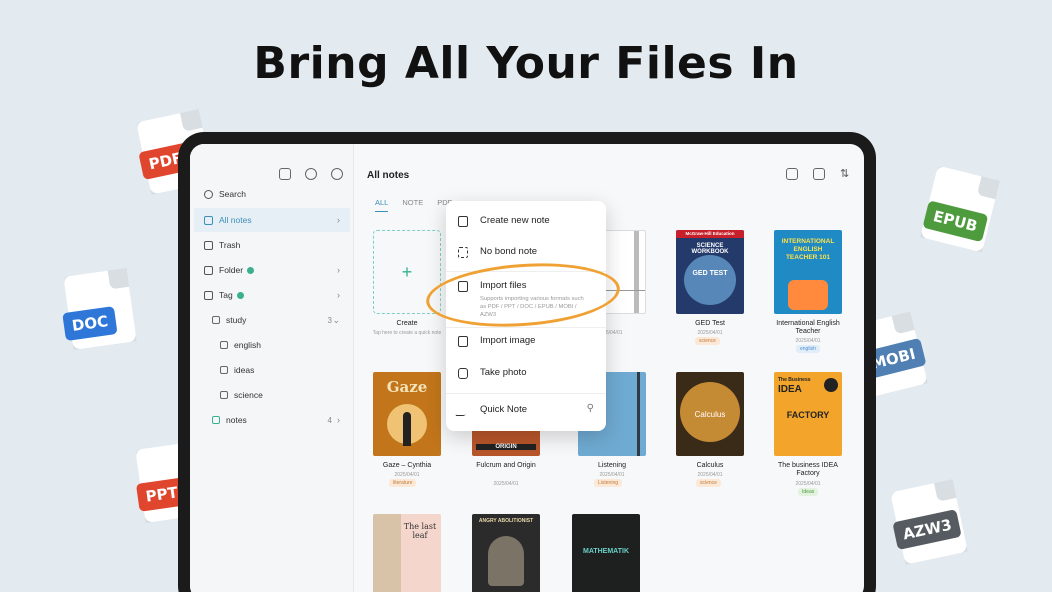 The height and width of the screenshot is (592, 1052). I want to click on menu-item-import-image: Import image, so click(496, 341).